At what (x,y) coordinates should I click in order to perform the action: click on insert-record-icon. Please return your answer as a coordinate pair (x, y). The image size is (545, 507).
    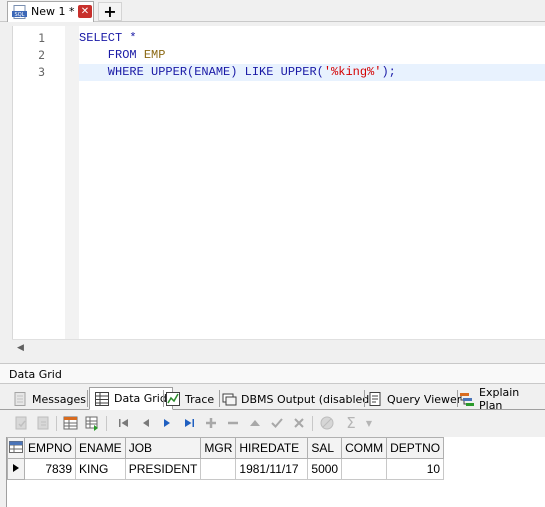
    Looking at the image, I should click on (211, 423).